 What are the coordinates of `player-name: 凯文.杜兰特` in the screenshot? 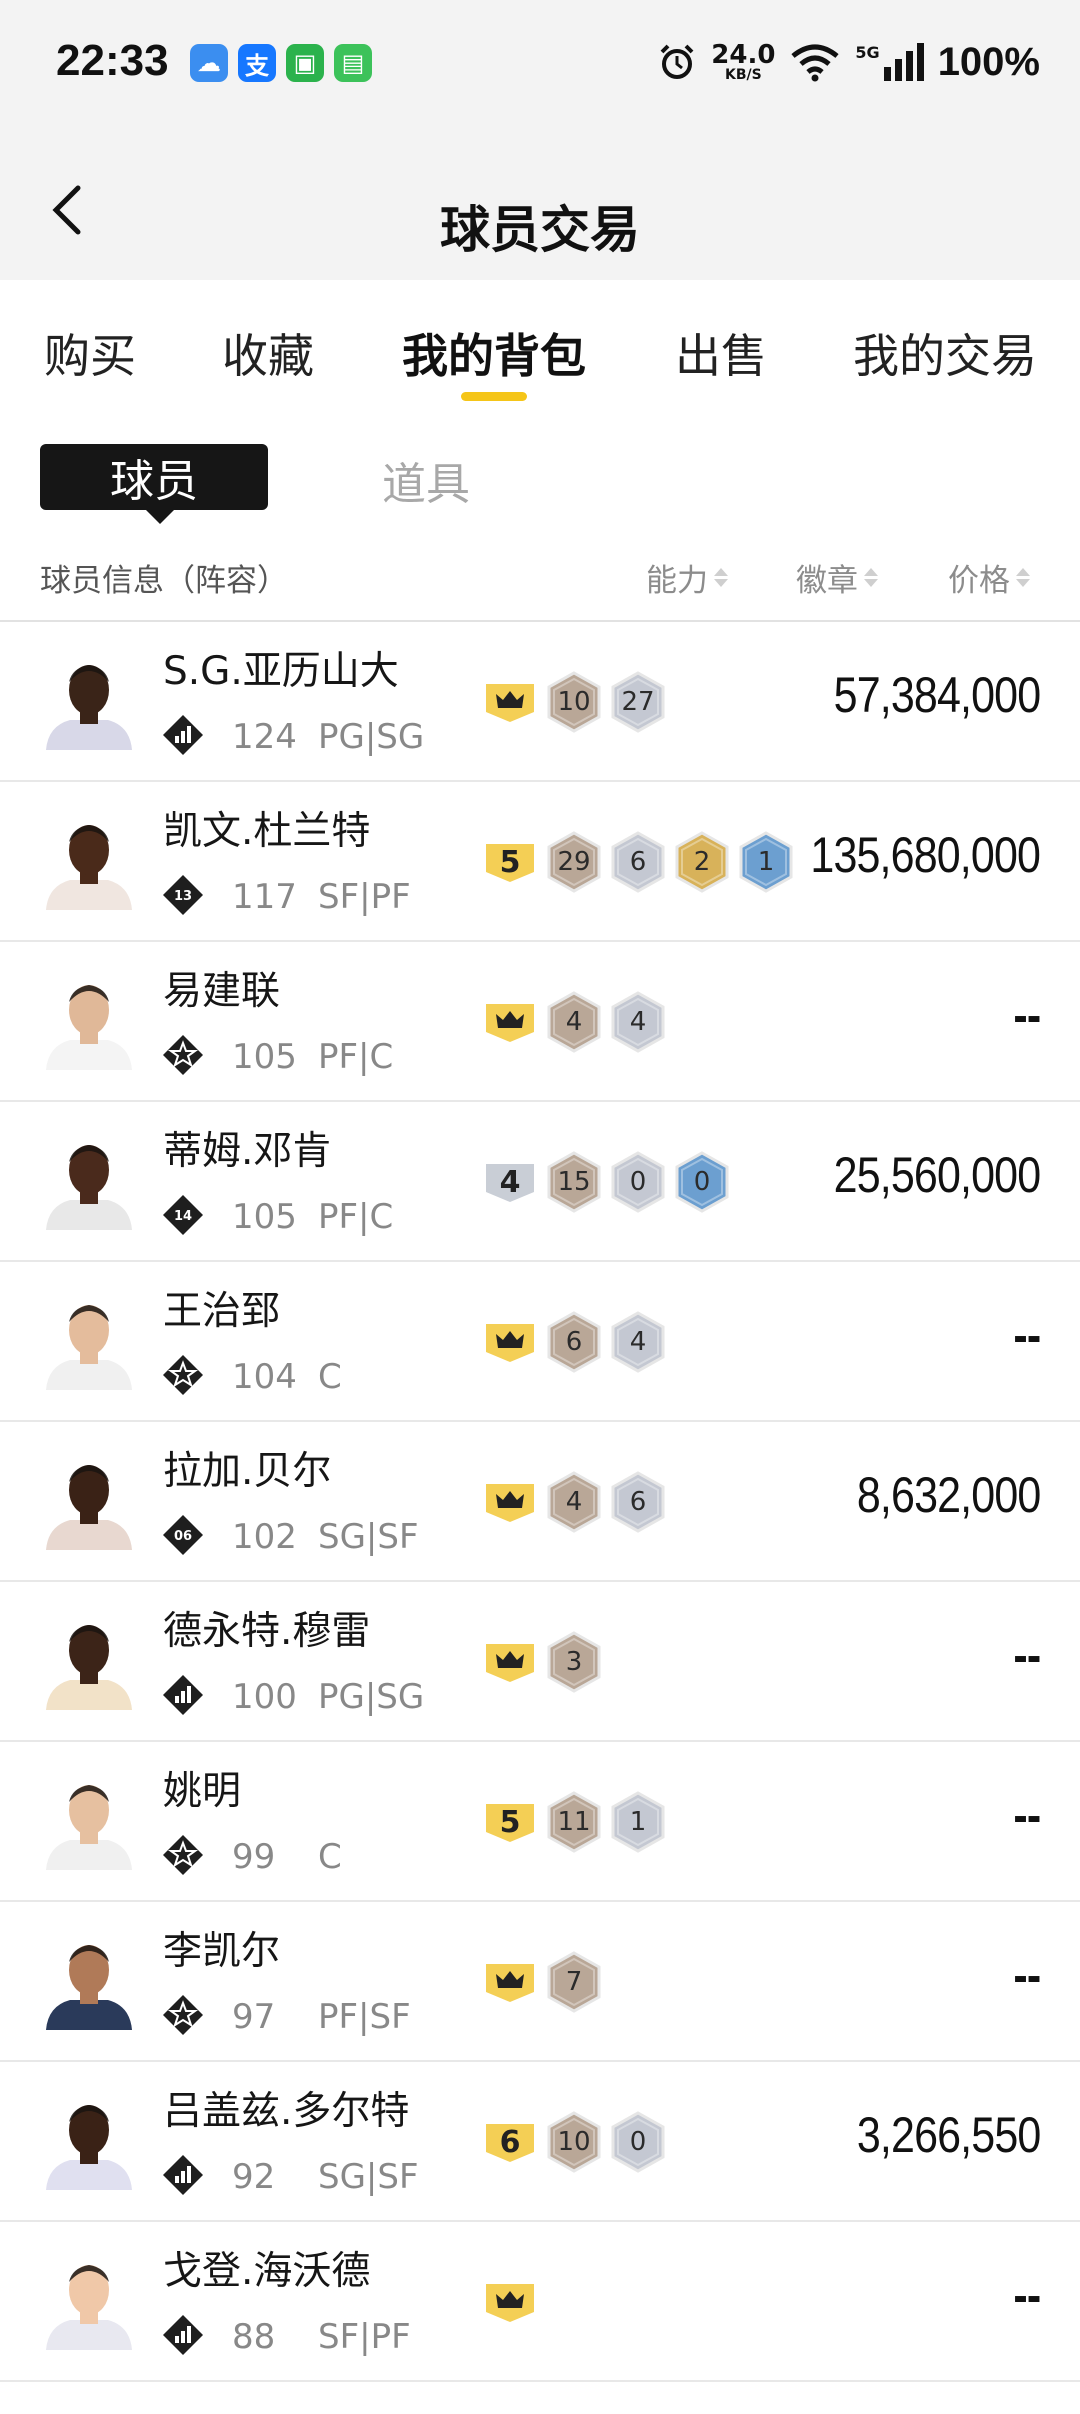 It's located at (267, 831).